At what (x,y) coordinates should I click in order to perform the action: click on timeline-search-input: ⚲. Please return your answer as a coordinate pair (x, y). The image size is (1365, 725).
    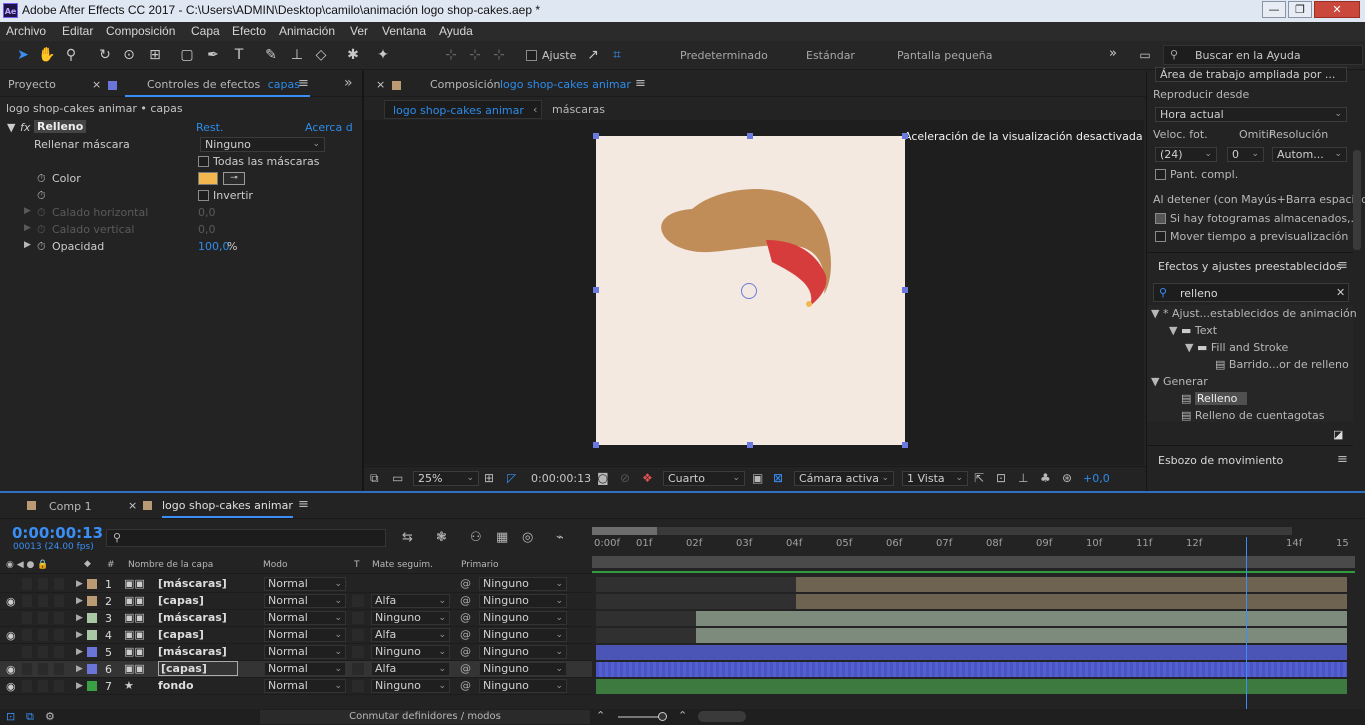
    Looking at the image, I should click on (246, 538).